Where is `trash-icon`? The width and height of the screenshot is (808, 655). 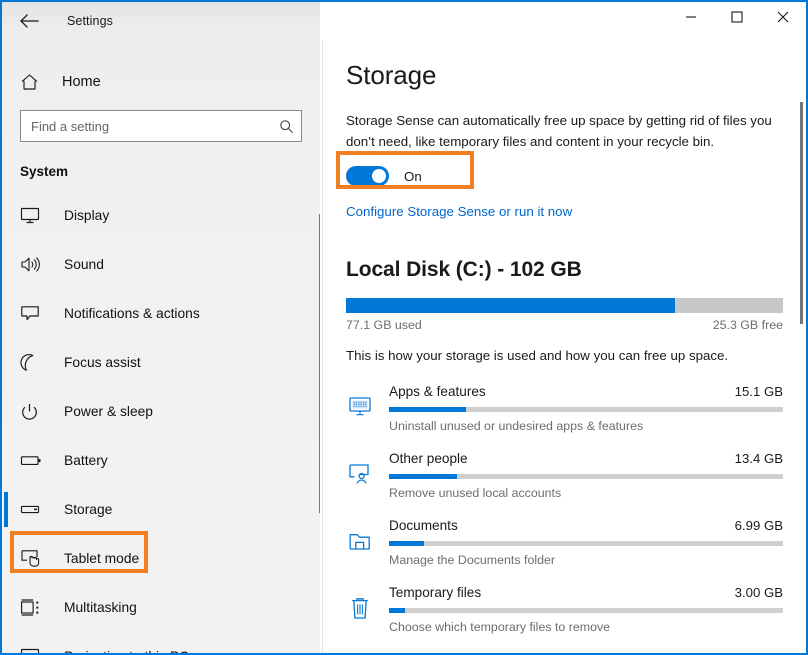 trash-icon is located at coordinates (360, 608).